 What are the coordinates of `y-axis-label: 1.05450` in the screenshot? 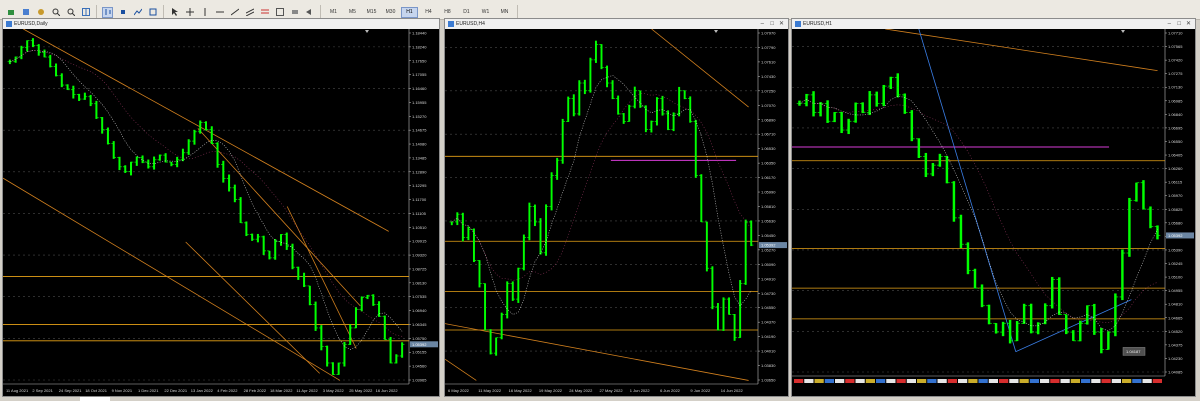 It's located at (768, 235).